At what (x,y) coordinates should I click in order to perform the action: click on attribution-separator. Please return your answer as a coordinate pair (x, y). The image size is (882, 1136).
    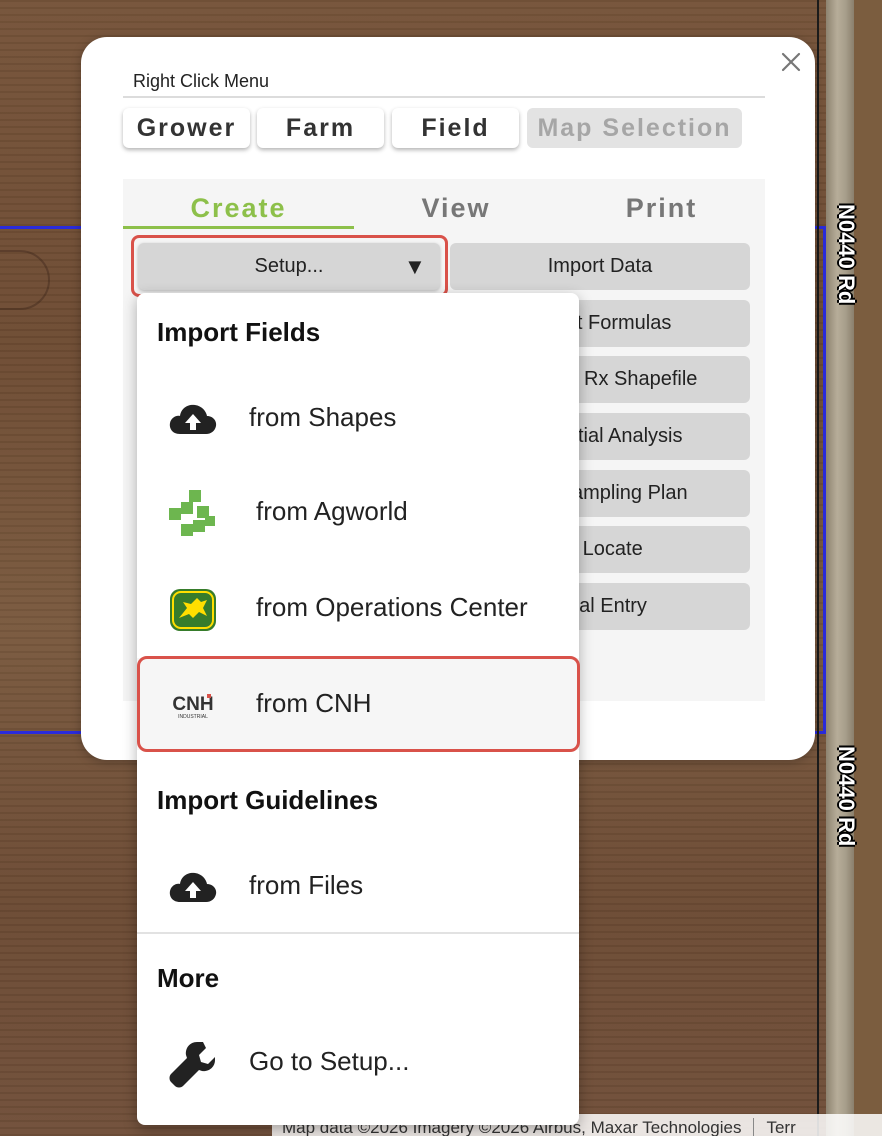
    Looking at the image, I should click on (754, 1127).